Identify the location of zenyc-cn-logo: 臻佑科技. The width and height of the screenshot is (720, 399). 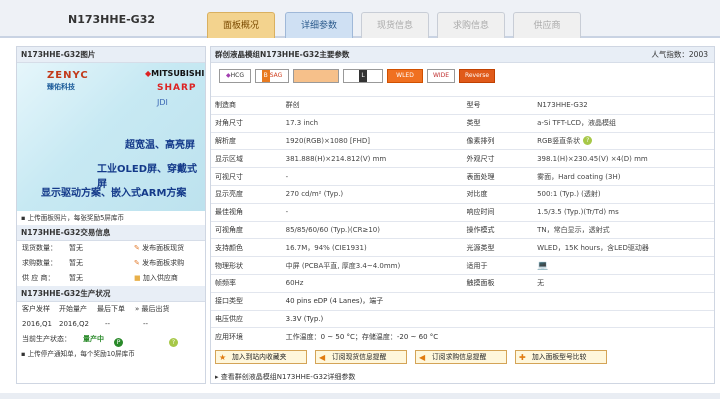
(61, 87).